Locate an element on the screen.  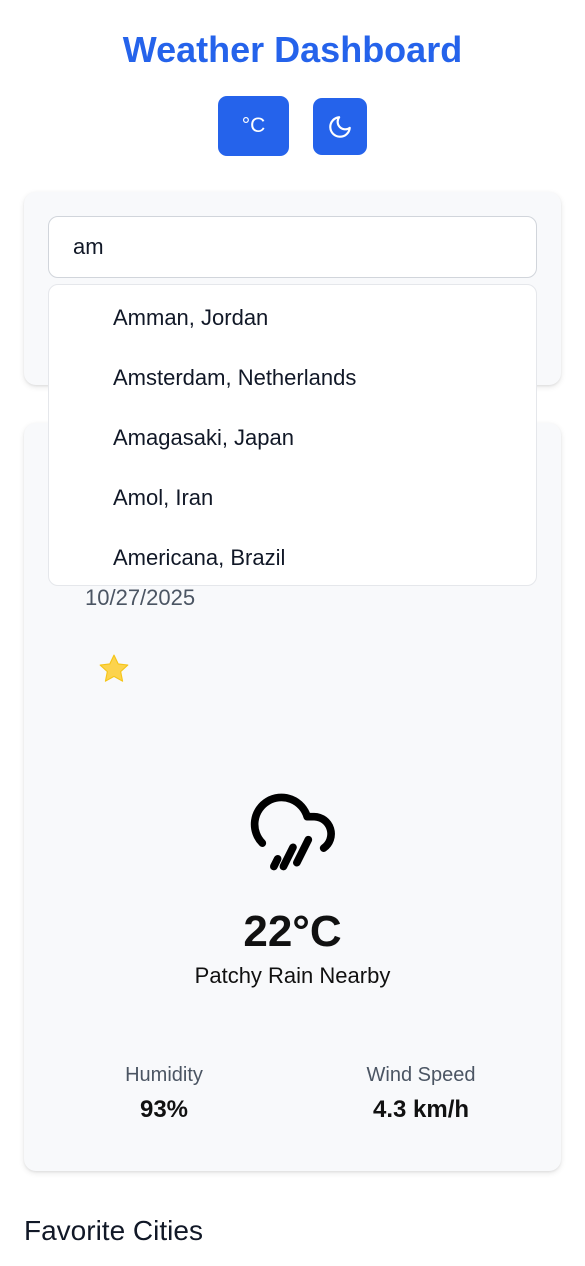
rain-cloud-icon is located at coordinates (292, 832).